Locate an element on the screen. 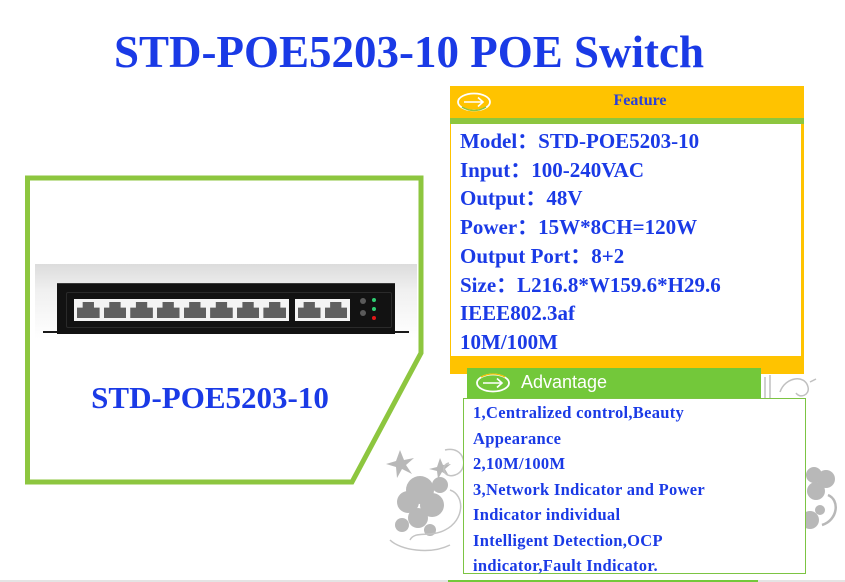  advantage-line: 3,Network Indicator and Power is located at coordinates (589, 489).